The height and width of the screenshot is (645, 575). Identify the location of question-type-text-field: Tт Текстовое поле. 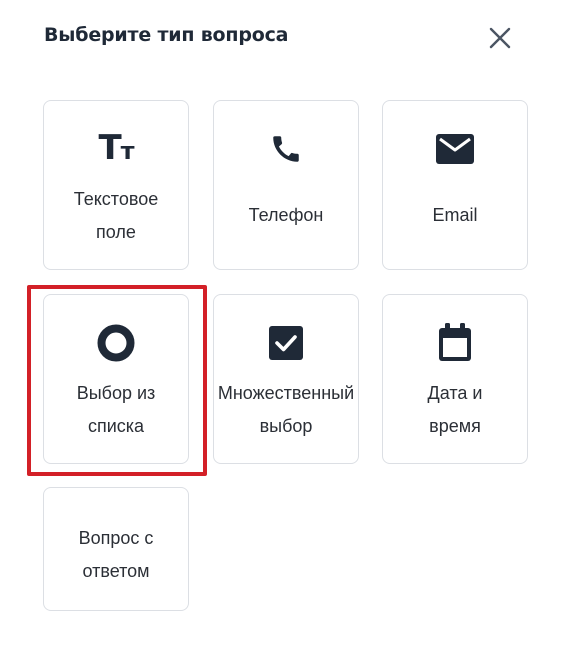
(116, 185).